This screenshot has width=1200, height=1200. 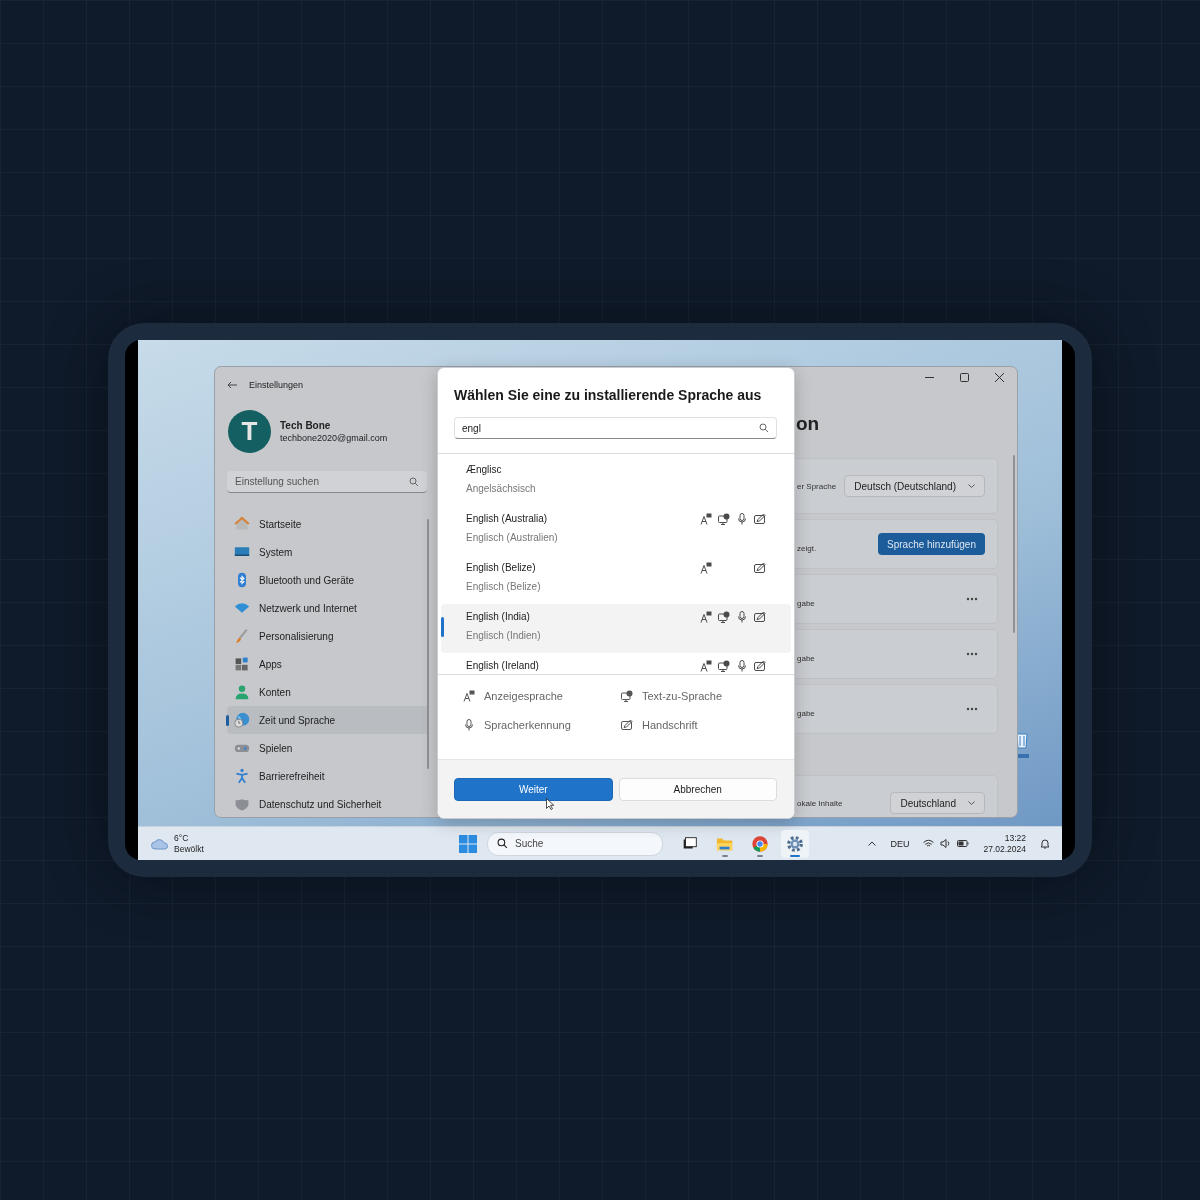 What do you see at coordinates (817, 486) in the screenshot?
I see `card-description: er Sprache` at bounding box center [817, 486].